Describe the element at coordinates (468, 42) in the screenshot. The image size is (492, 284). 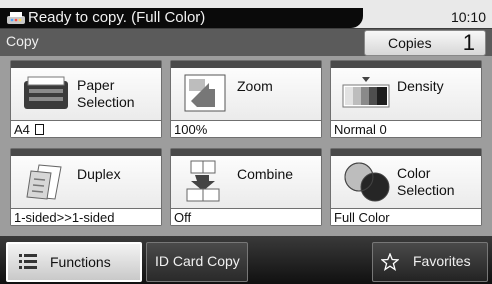
I see `copies-count: 1` at that location.